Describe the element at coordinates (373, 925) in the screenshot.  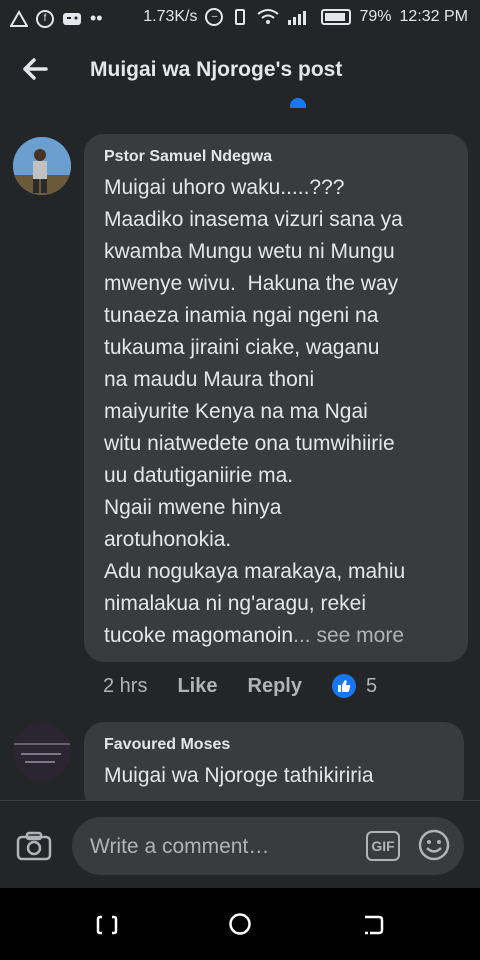
I see `back-nav-icon` at that location.